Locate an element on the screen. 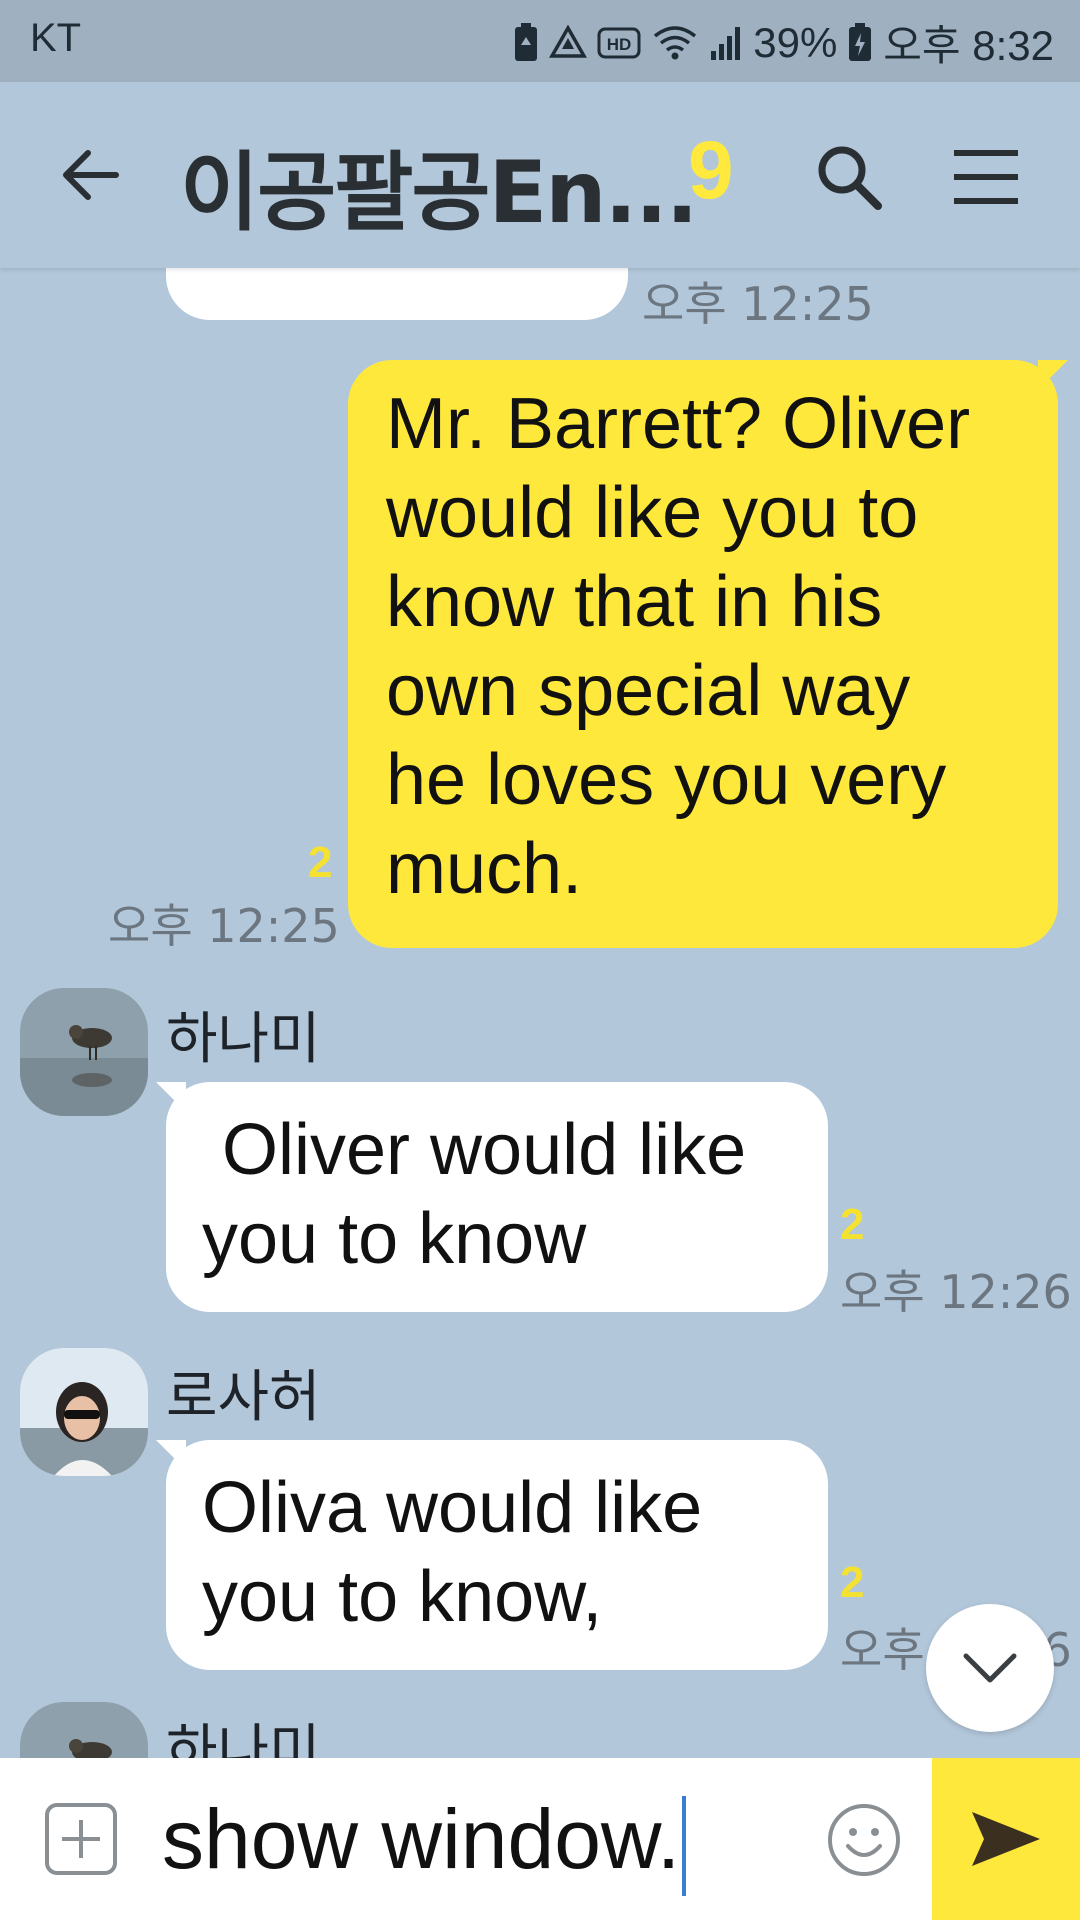 Image resolution: width=1080 pixels, height=1920 pixels. message-bubble-received: Oliver would like you to know is located at coordinates (497, 1197).